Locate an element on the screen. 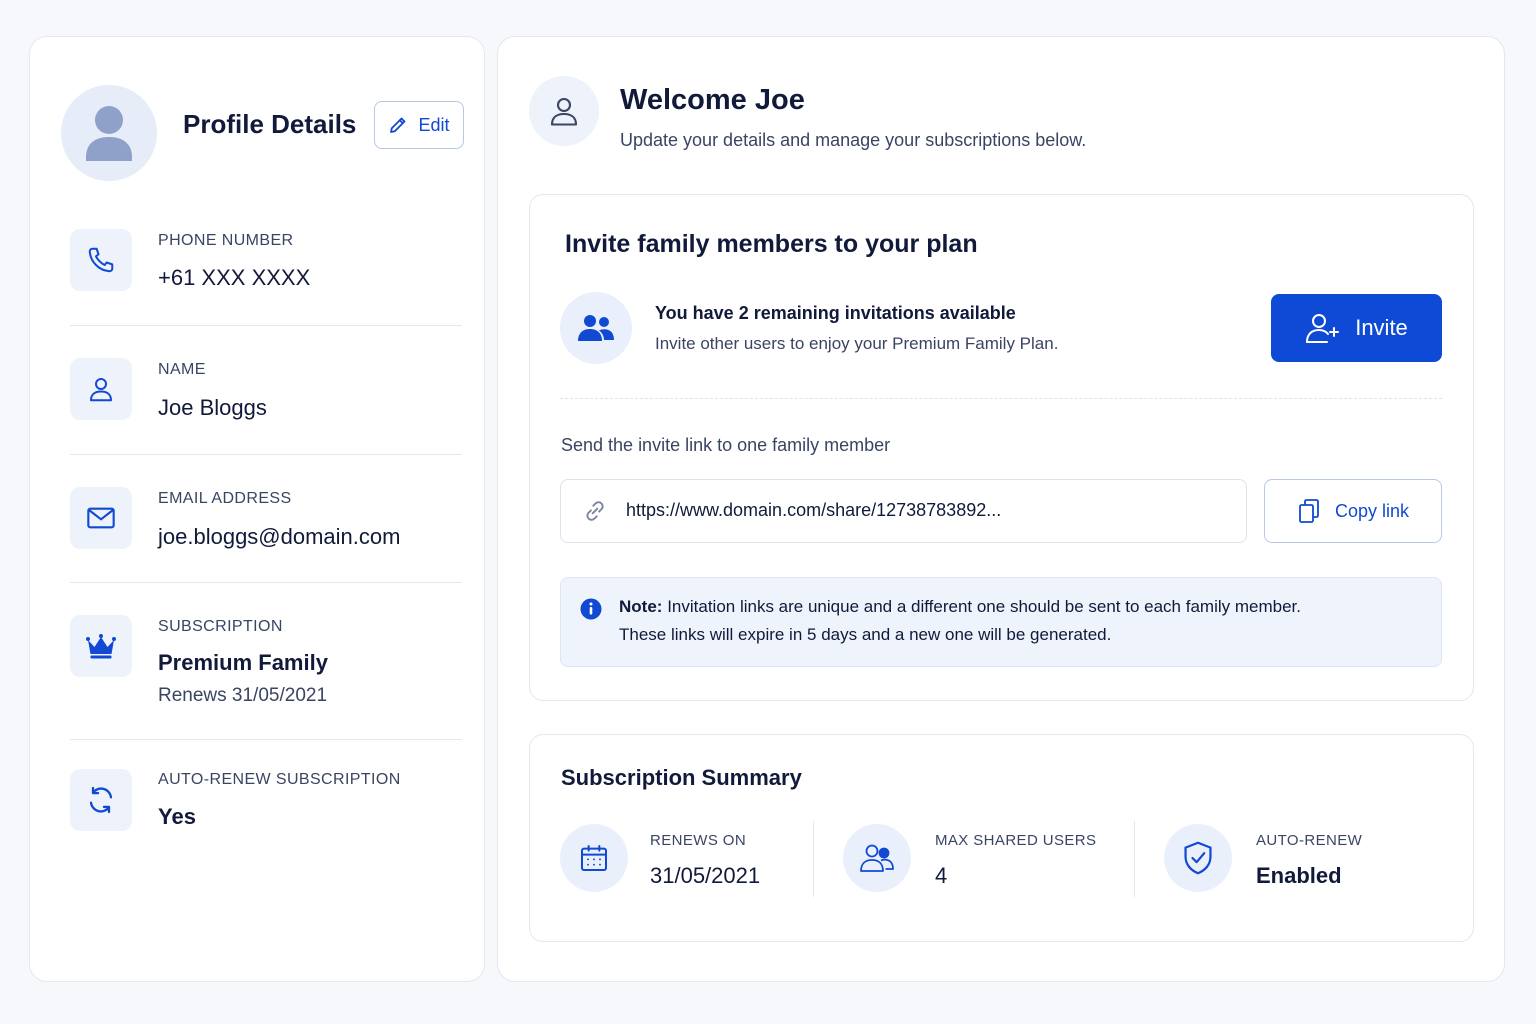 This screenshot has width=1536, height=1024. auto-renew-tile is located at coordinates (101, 800).